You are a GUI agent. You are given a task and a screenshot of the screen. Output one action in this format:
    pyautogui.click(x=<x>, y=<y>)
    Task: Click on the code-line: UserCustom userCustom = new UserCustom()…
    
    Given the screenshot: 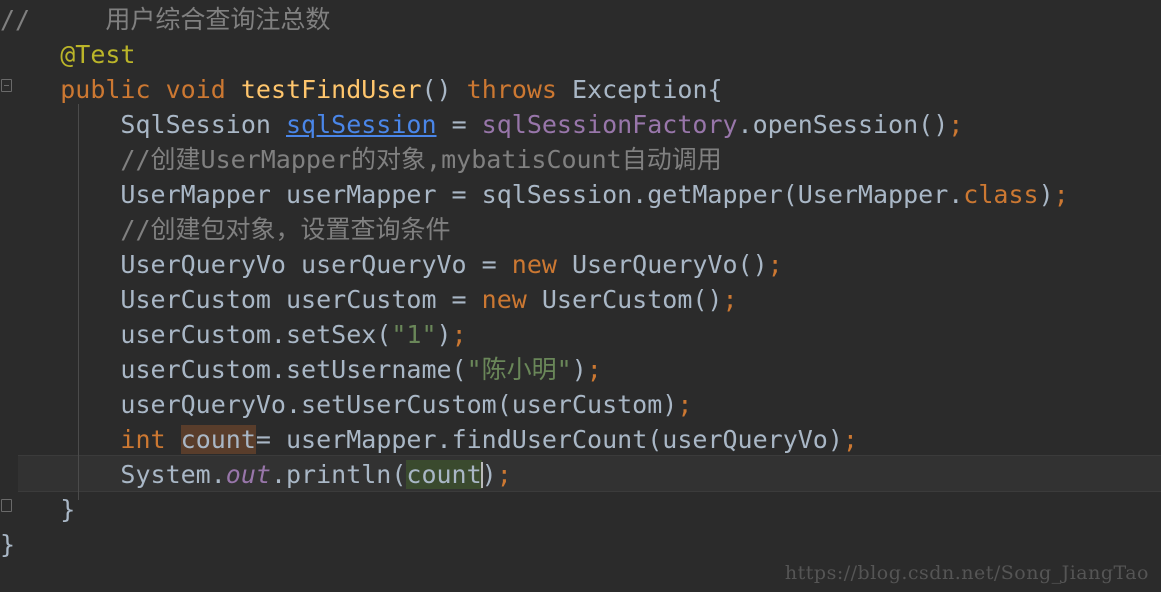 What is the action you would take?
    pyautogui.click(x=580, y=299)
    